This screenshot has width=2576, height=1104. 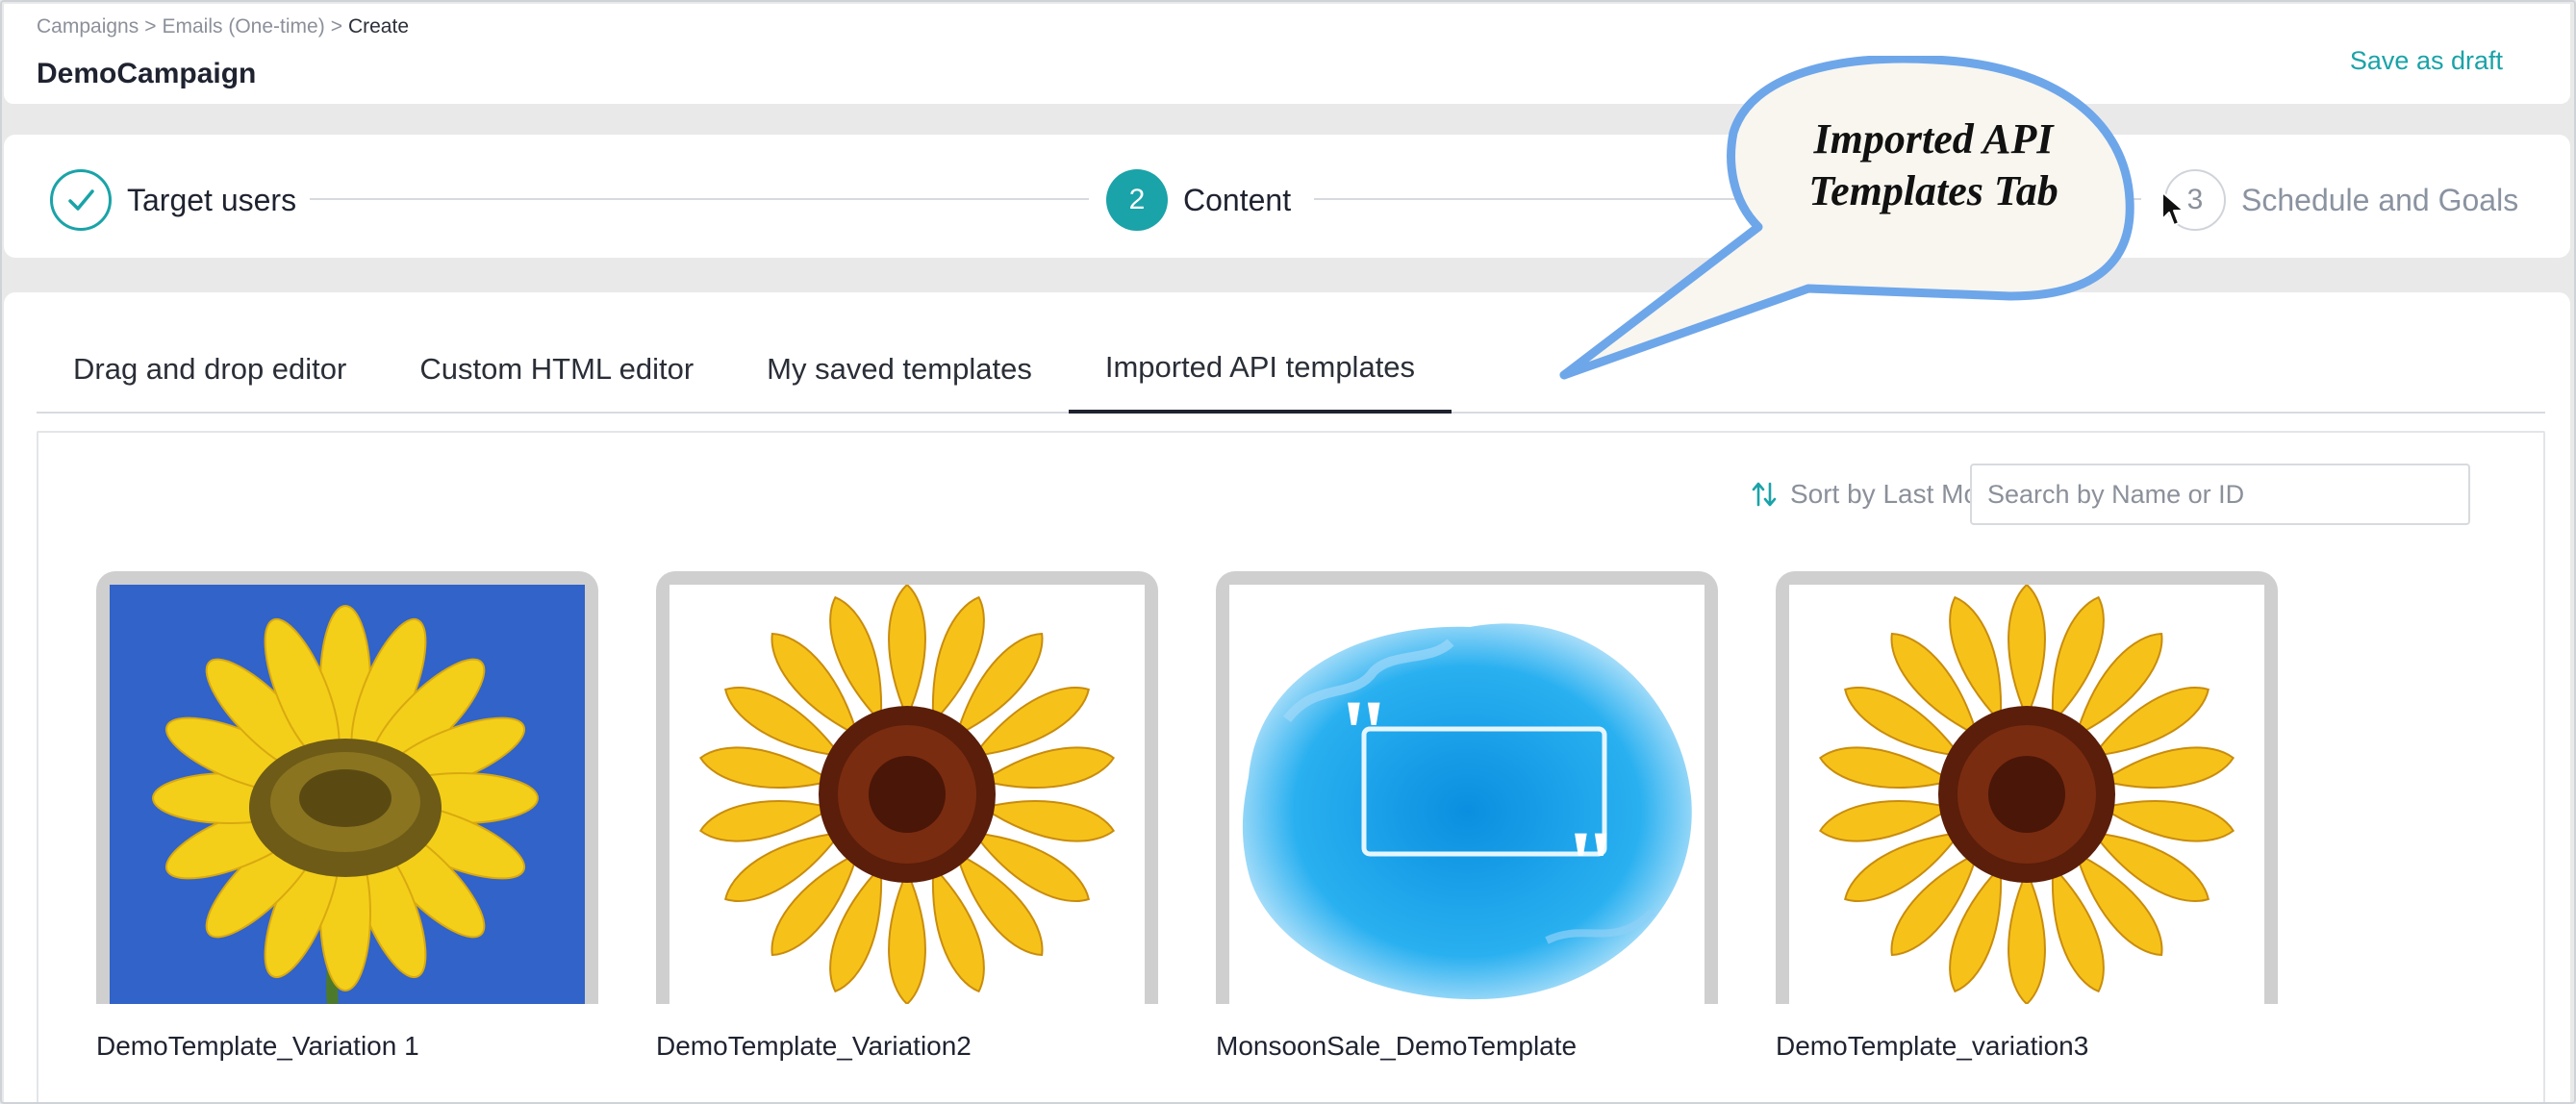 I want to click on mouse-cursor-icon, so click(x=2173, y=208).